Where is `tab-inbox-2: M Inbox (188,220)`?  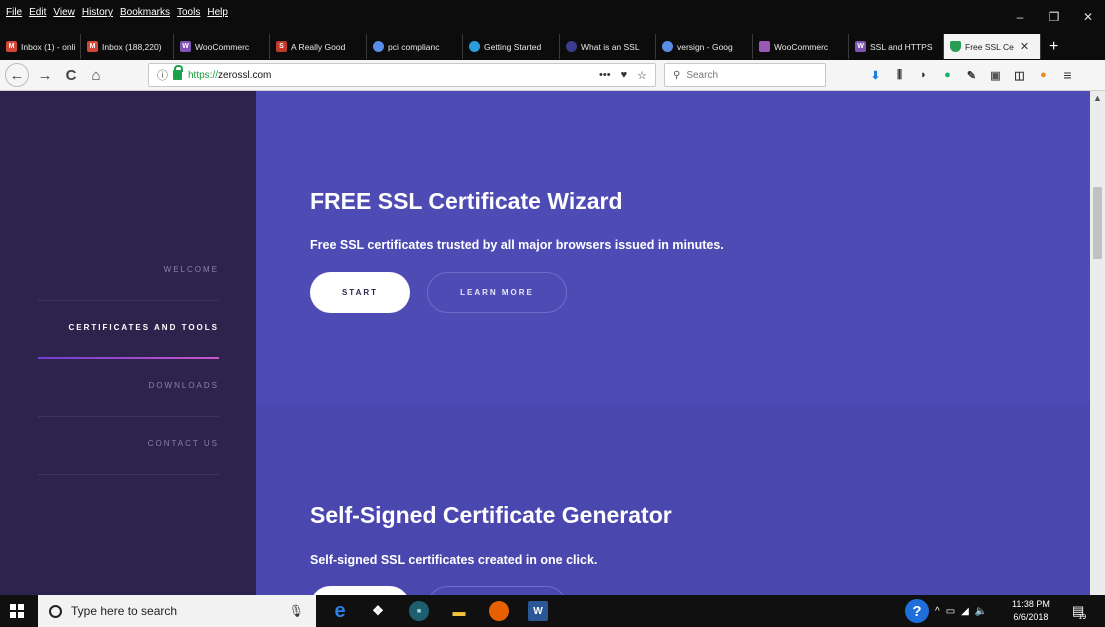
tab-inbox-2: M Inbox (188,220) is located at coordinates (127, 46).